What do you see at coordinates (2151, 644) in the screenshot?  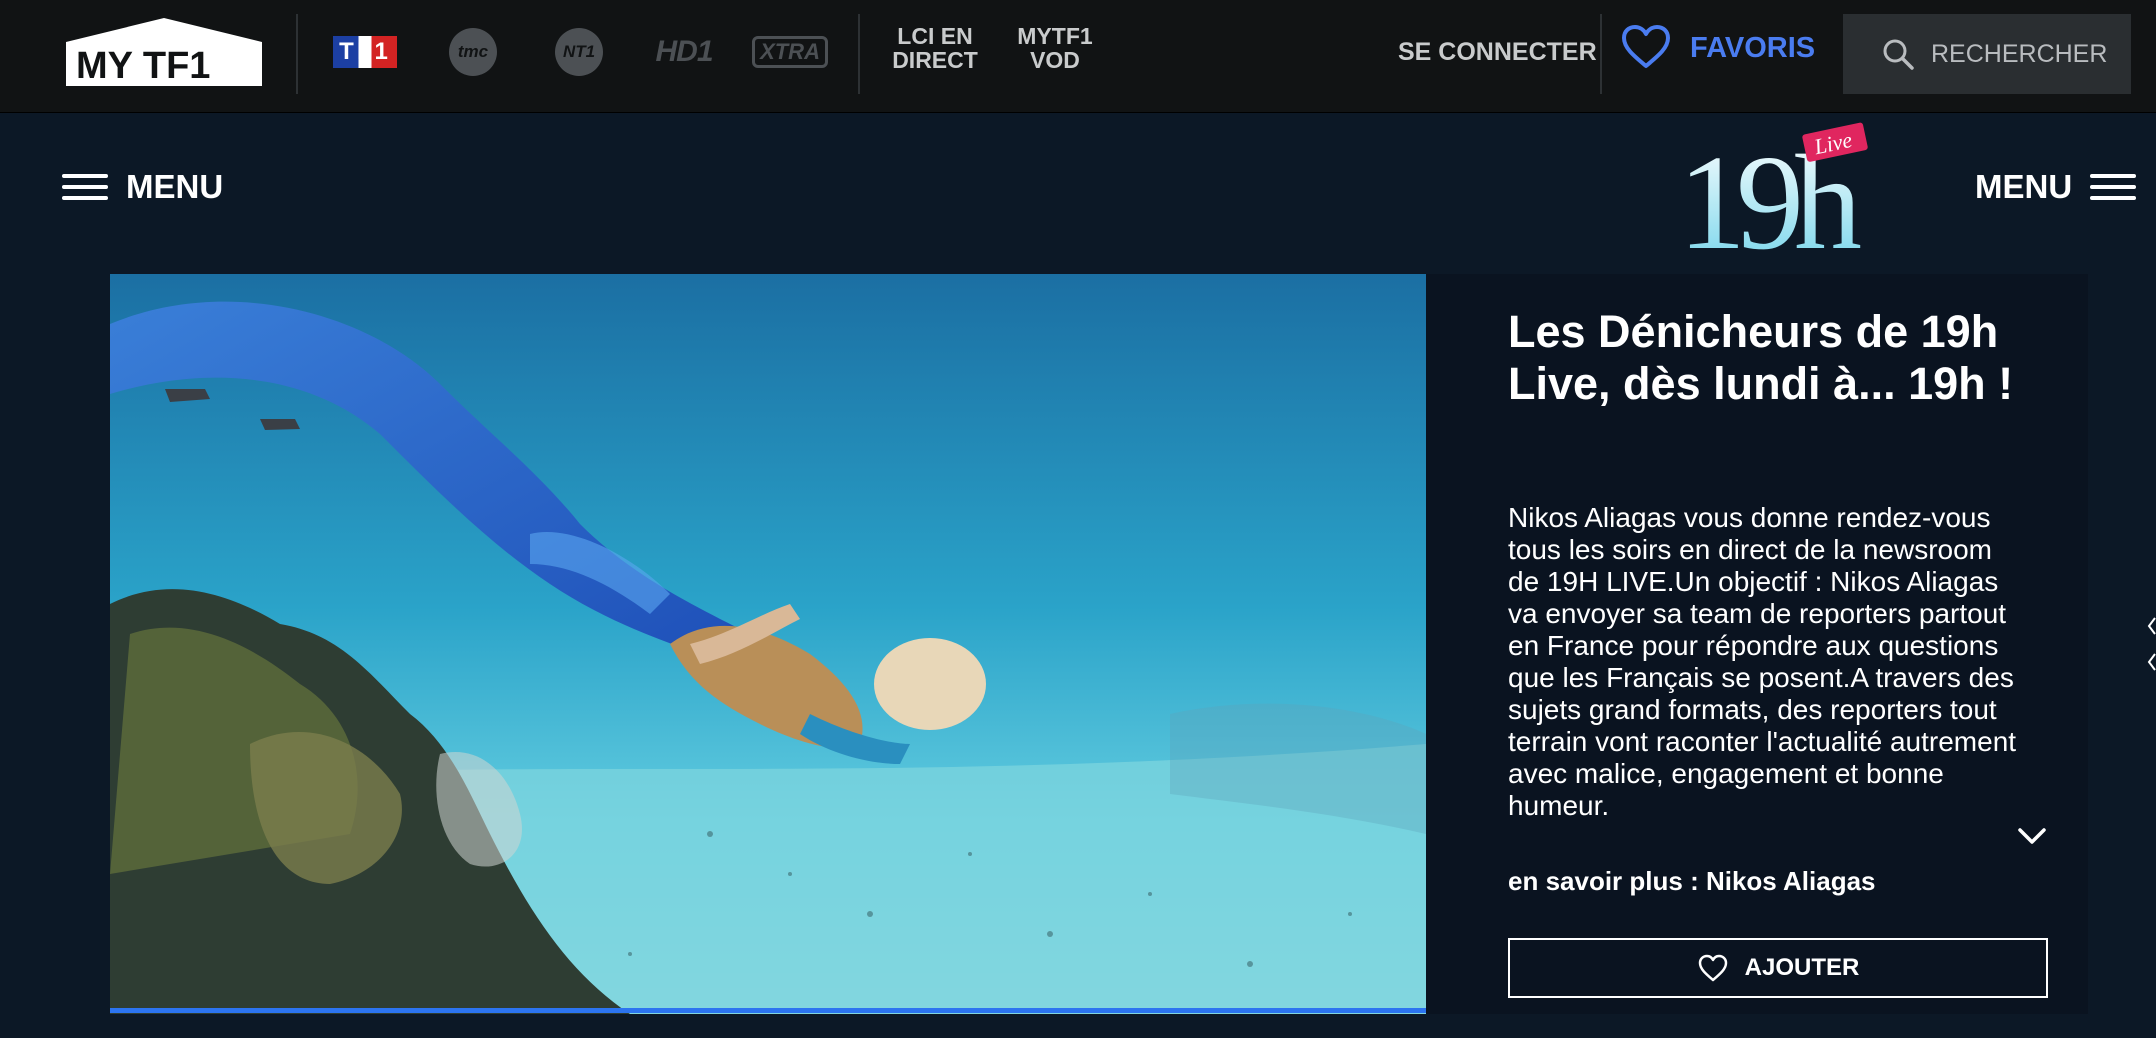 I see `chevron-left-icon` at bounding box center [2151, 644].